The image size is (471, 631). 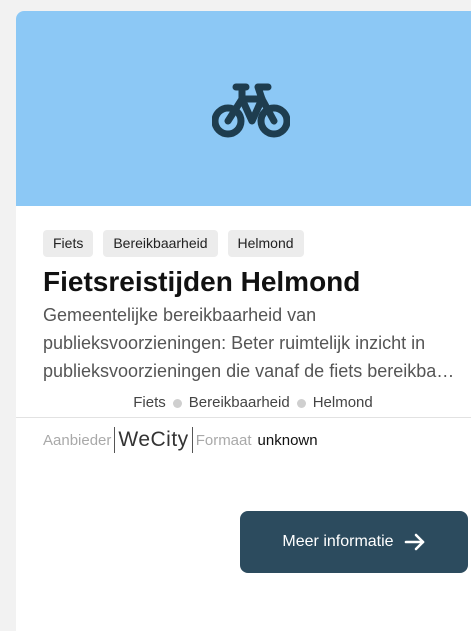 What do you see at coordinates (153, 439) in the screenshot?
I see `provider-logo: WeCity` at bounding box center [153, 439].